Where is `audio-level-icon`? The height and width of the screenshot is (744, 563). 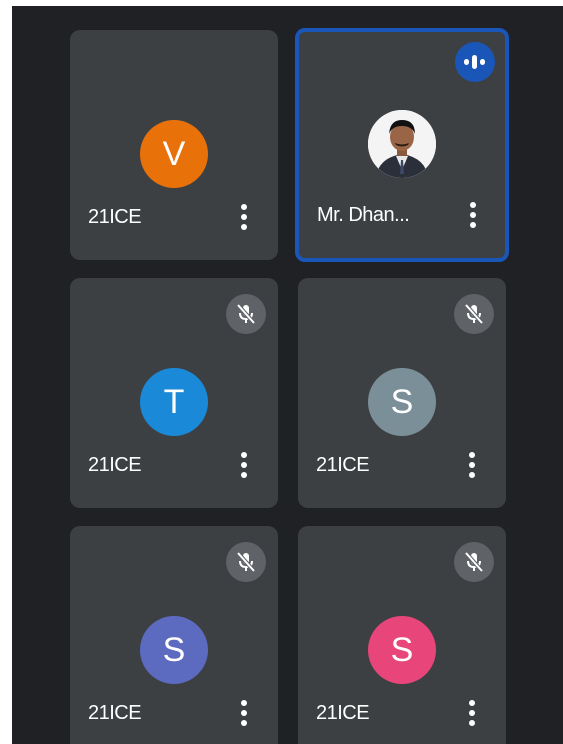
audio-level-icon is located at coordinates (475, 62).